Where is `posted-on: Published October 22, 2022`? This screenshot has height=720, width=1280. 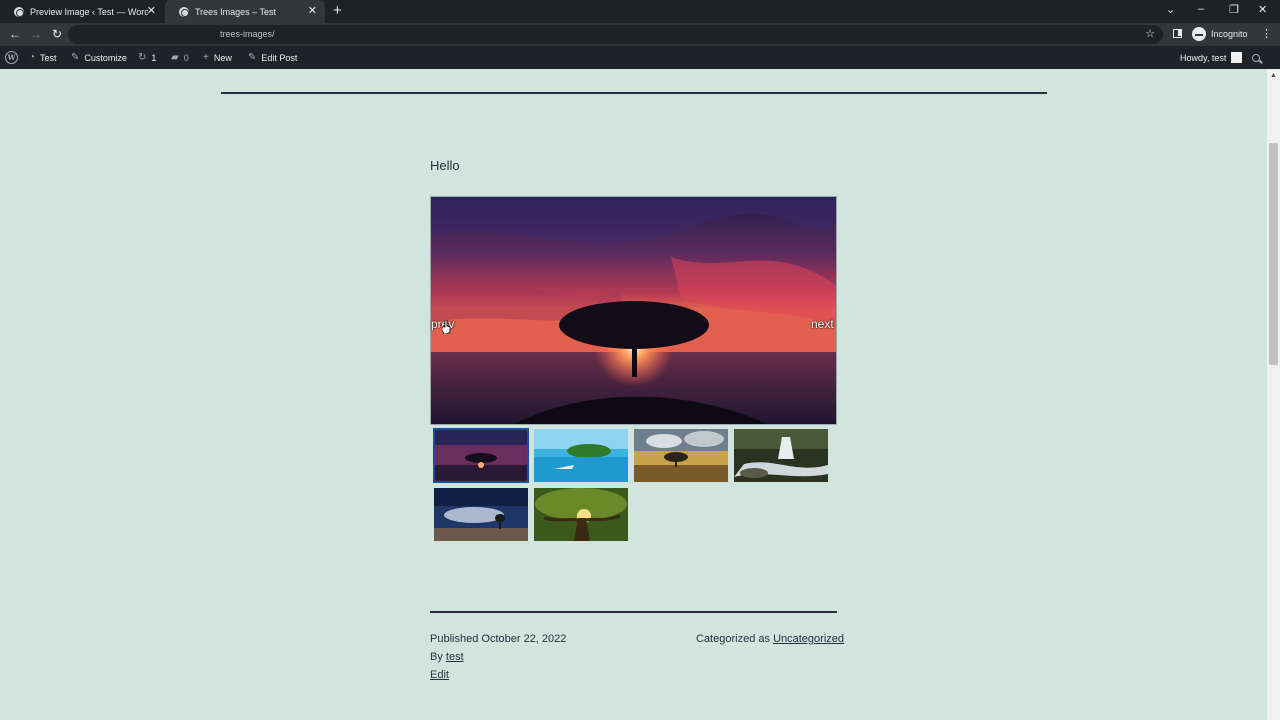 posted-on: Published October 22, 2022 is located at coordinates (498, 639).